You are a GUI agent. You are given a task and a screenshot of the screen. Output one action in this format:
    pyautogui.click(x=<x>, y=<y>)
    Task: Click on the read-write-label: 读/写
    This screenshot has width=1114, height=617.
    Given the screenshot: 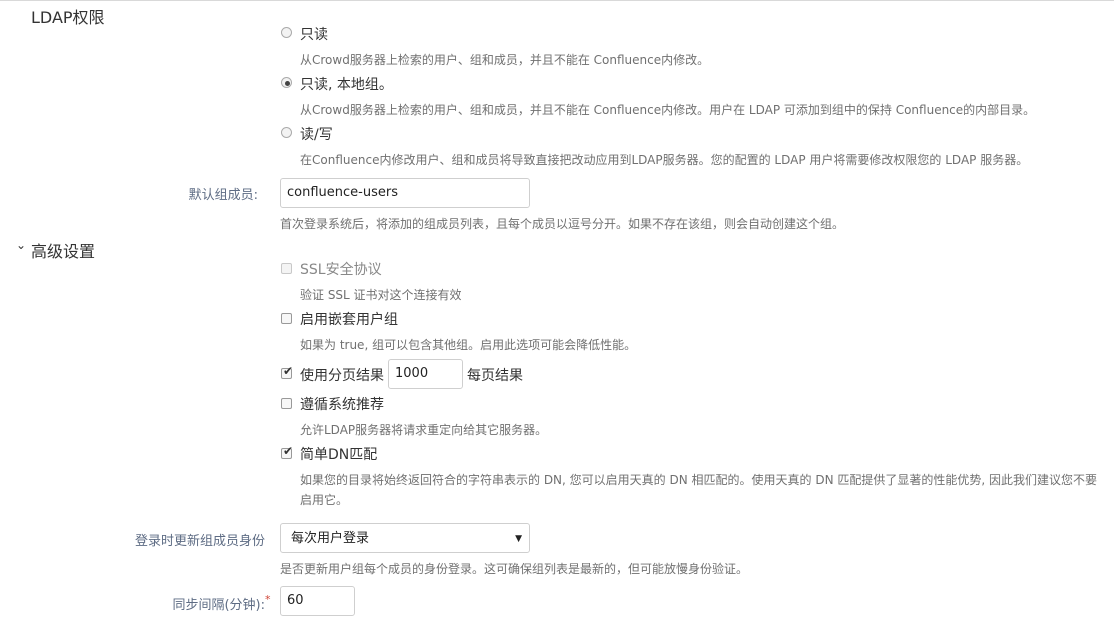 What is the action you would take?
    pyautogui.click(x=316, y=134)
    